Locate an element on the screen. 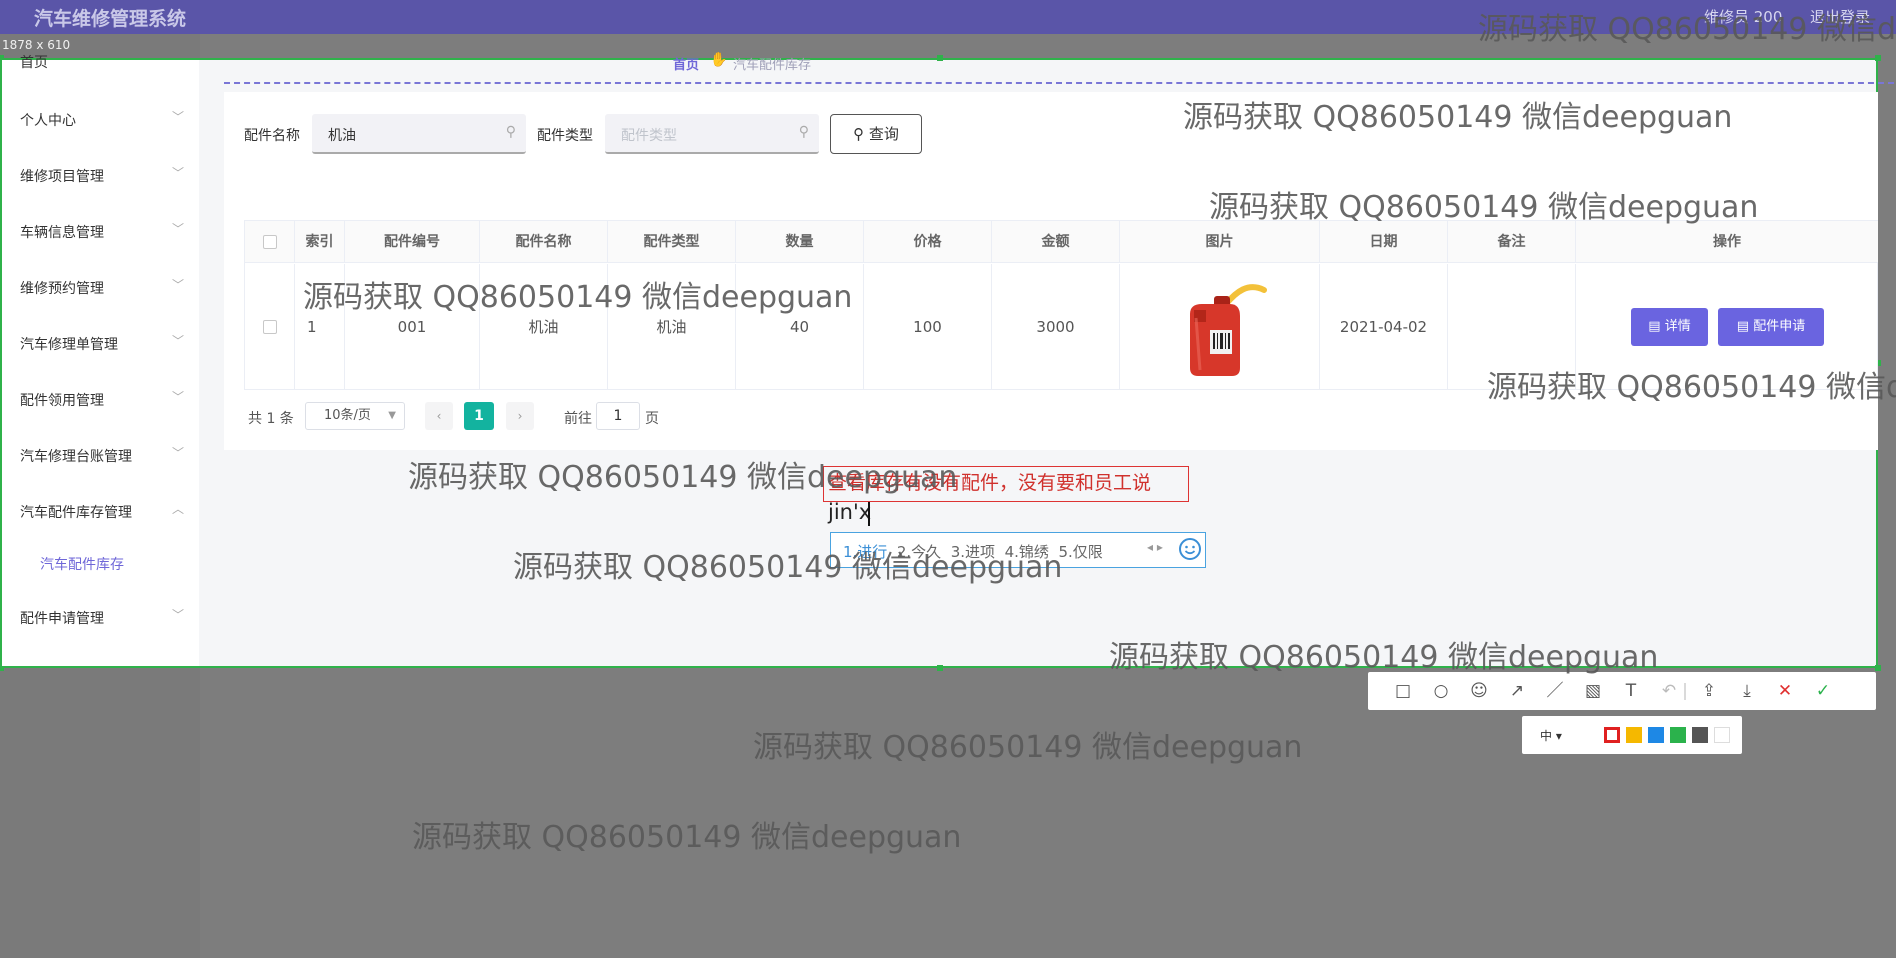  ime-candidate: 4.锦绣 is located at coordinates (1027, 552).